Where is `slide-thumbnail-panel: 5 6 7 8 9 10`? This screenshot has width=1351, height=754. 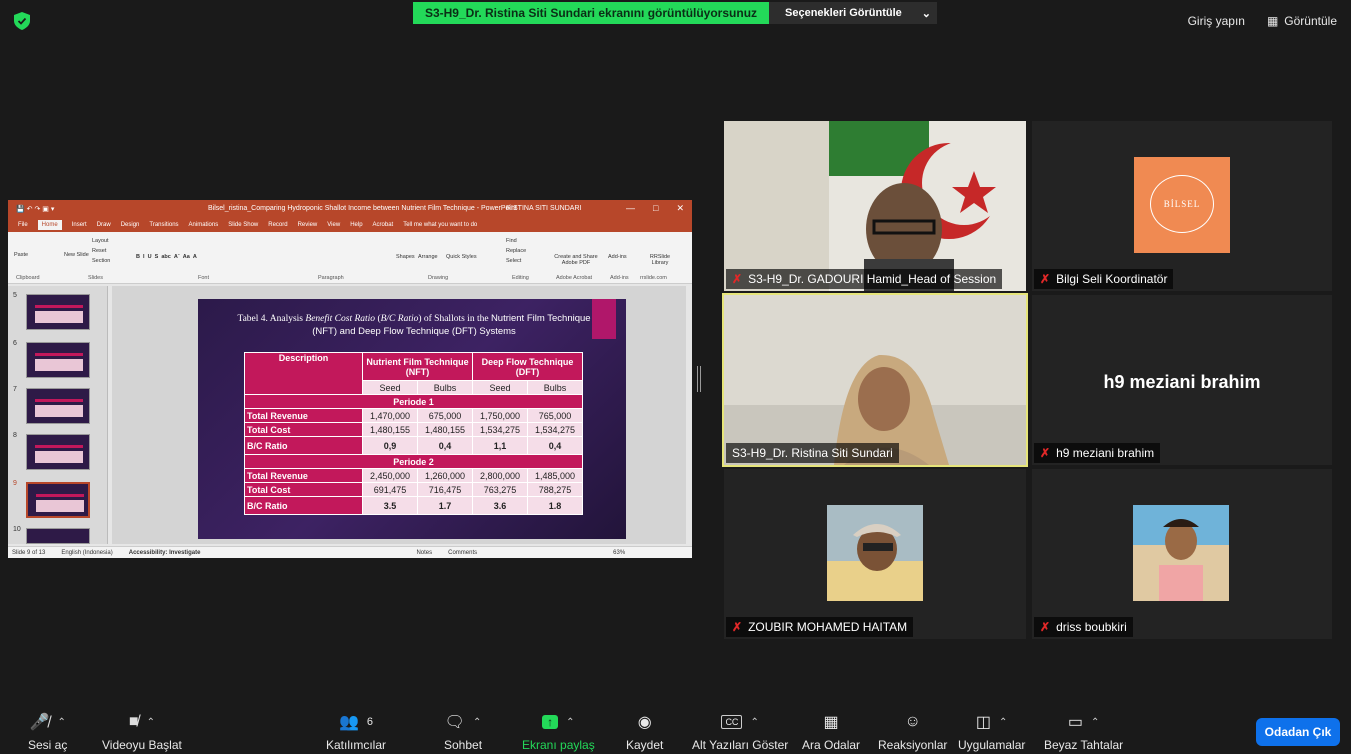
slide-thumbnail-panel: 5 6 7 8 9 10 is located at coordinates (58, 415).